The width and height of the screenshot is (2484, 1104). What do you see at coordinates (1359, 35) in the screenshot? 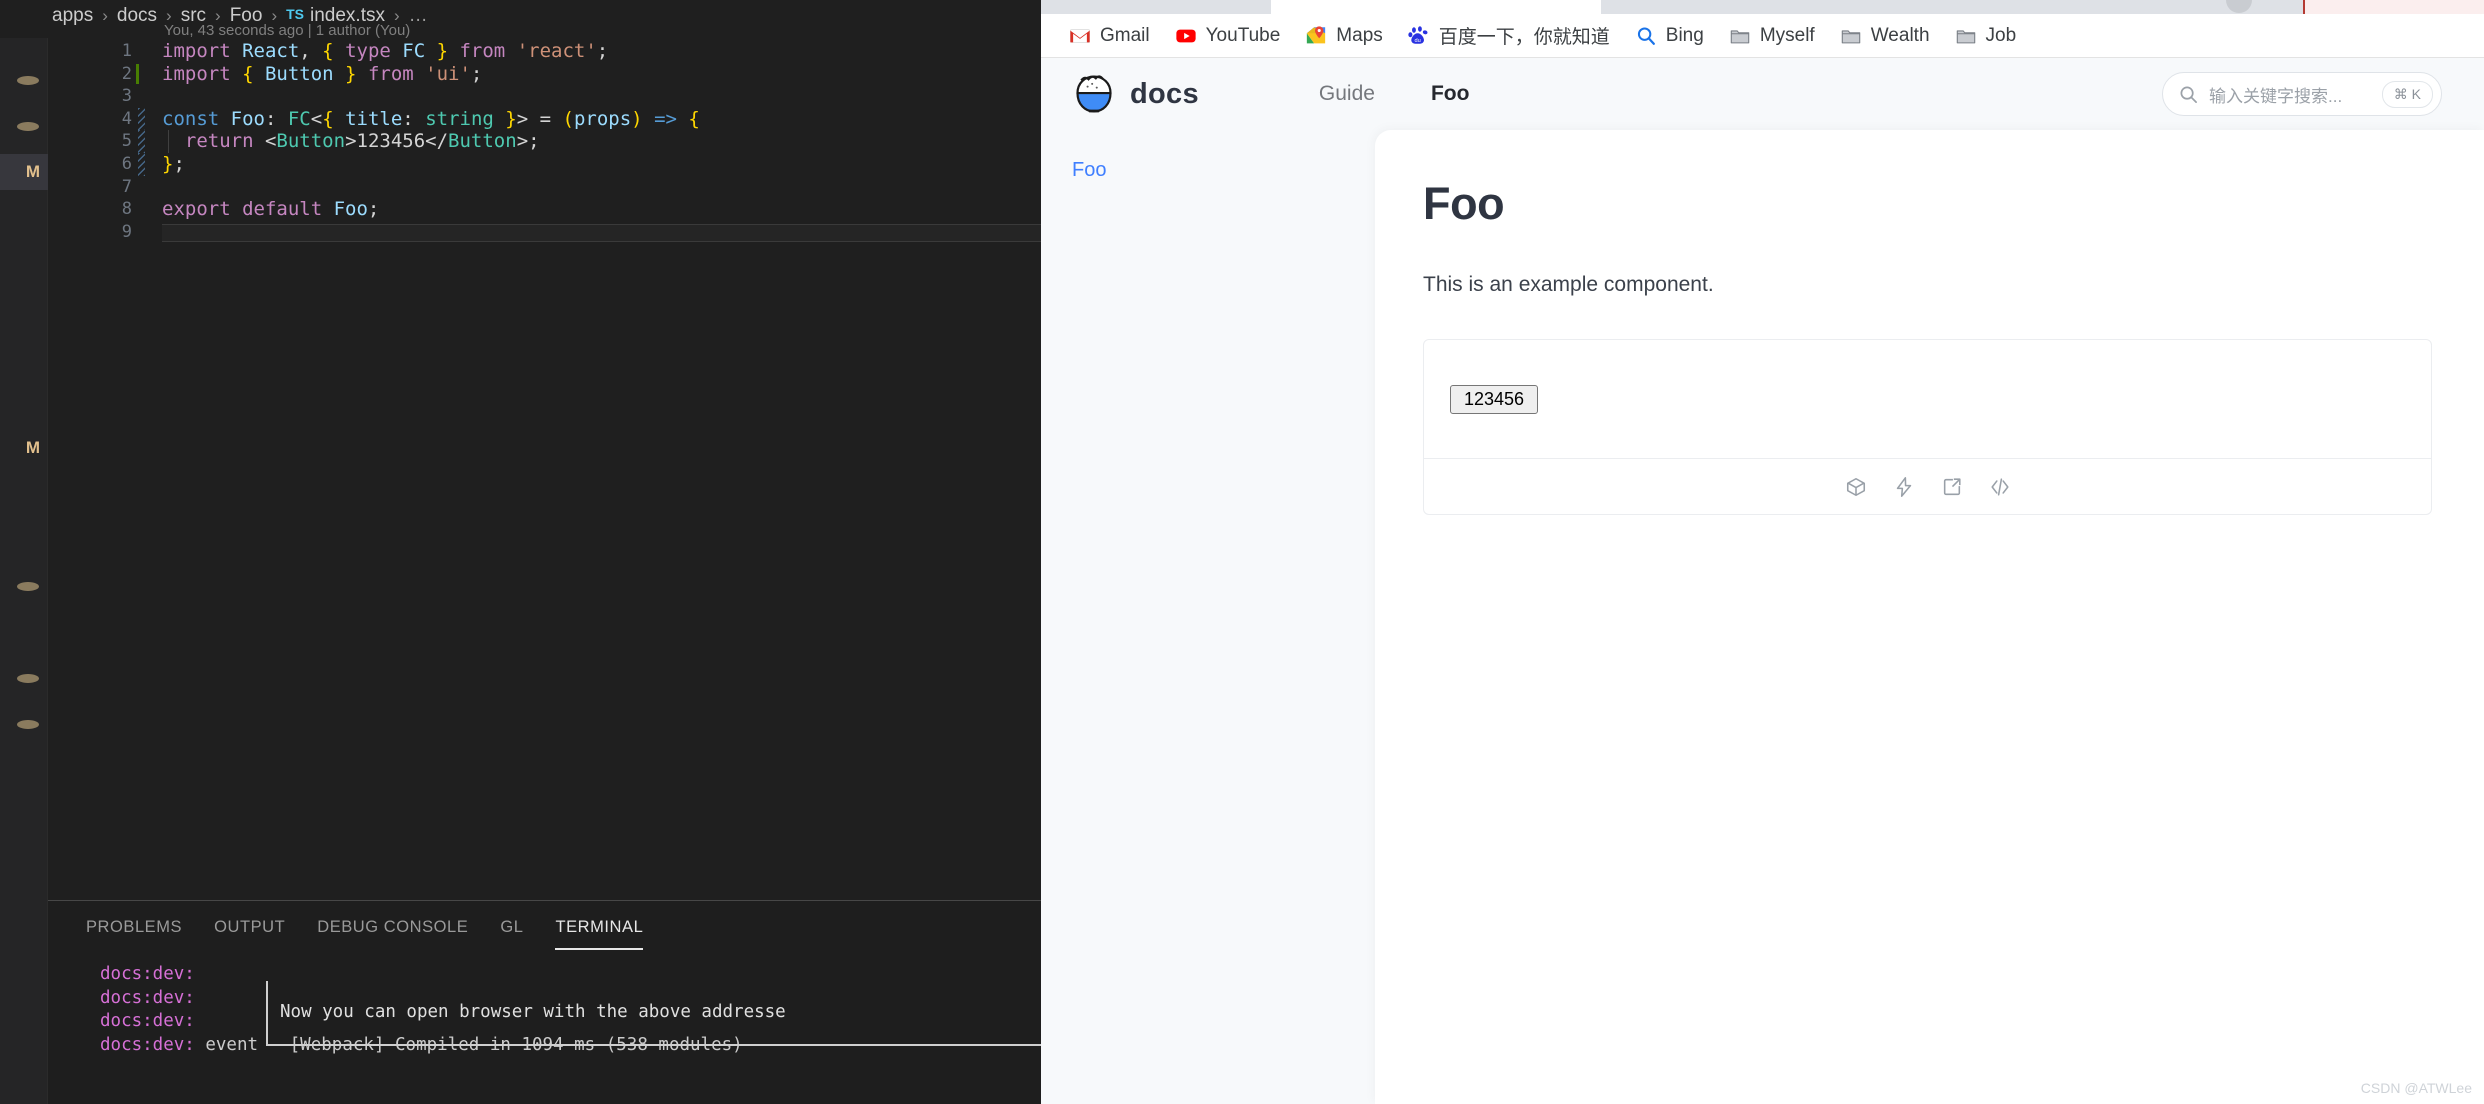
I see `bookmark-label: Maps` at bounding box center [1359, 35].